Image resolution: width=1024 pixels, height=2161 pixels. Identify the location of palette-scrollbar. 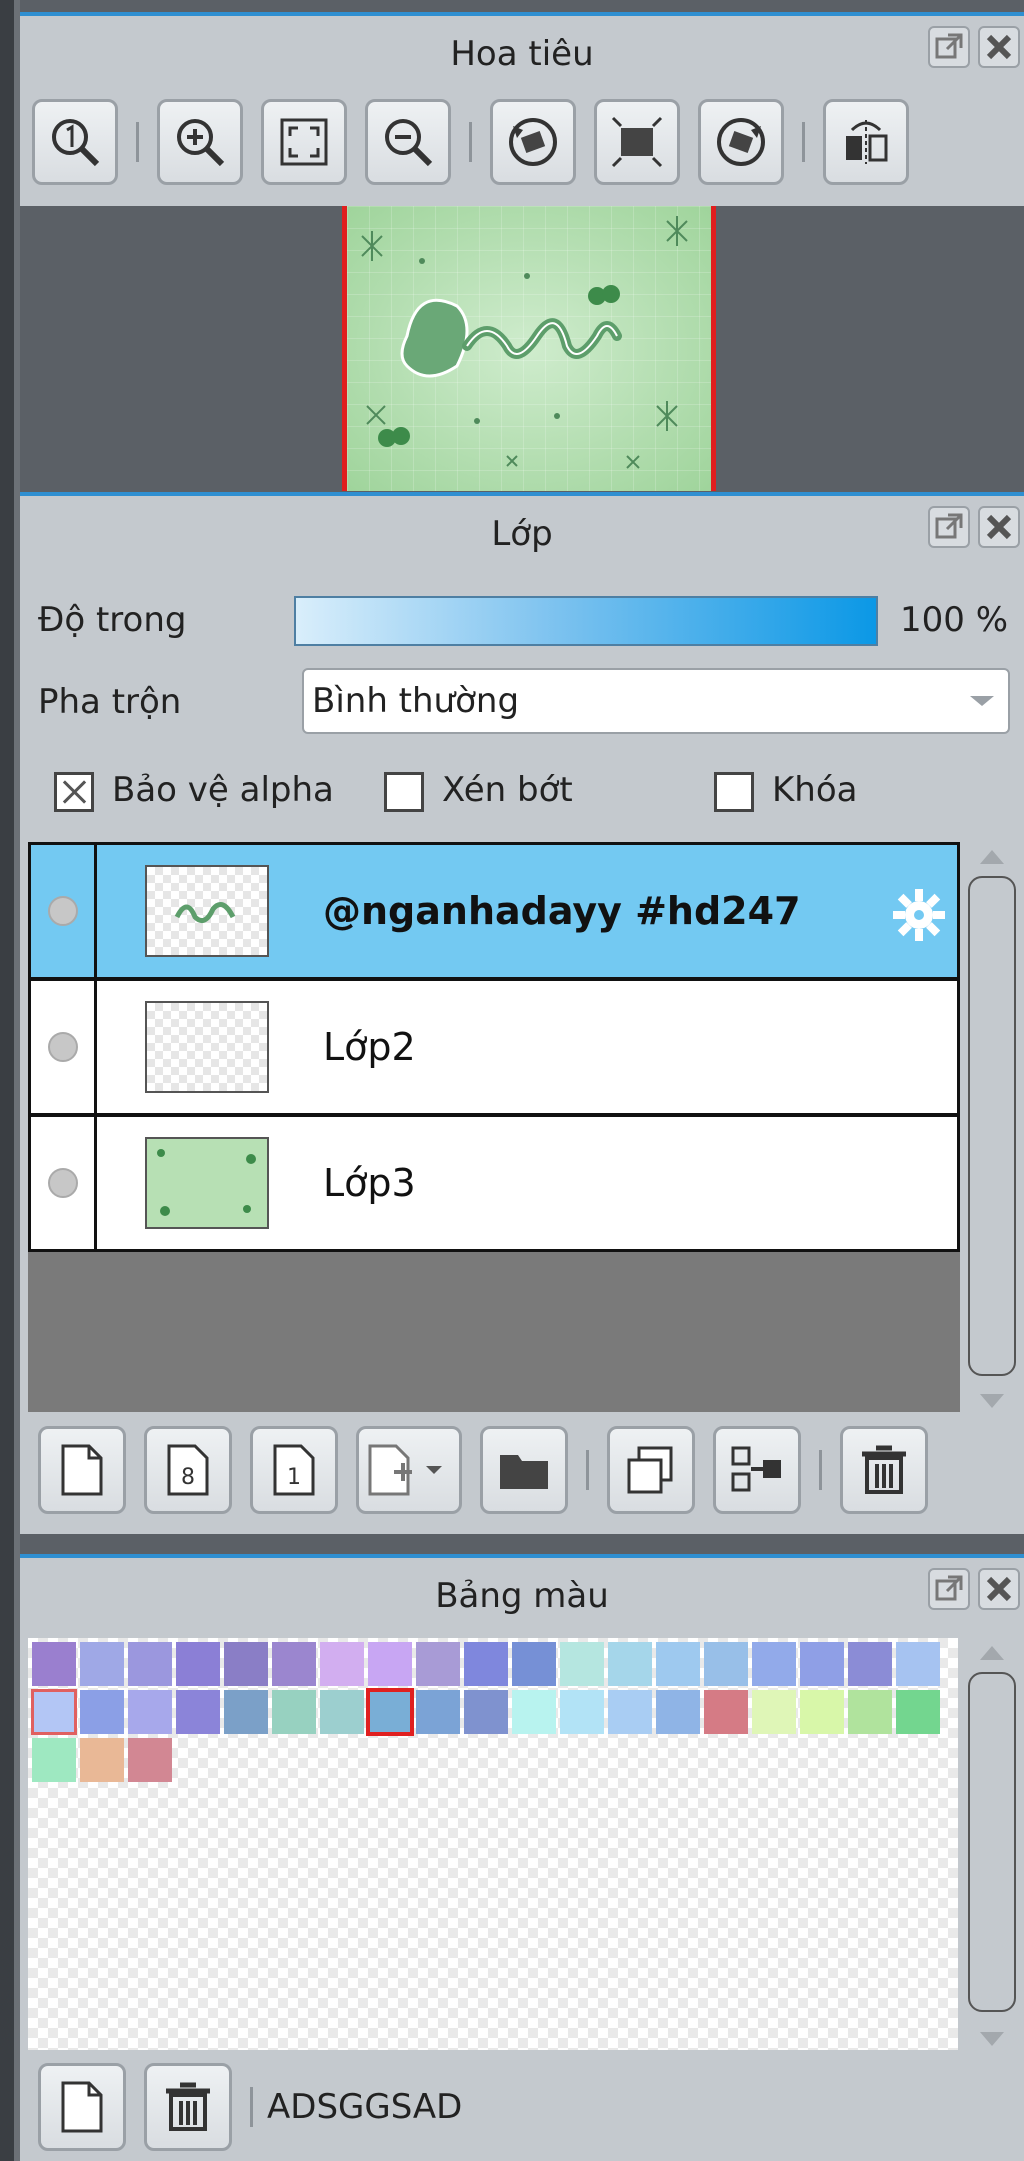
(992, 1844).